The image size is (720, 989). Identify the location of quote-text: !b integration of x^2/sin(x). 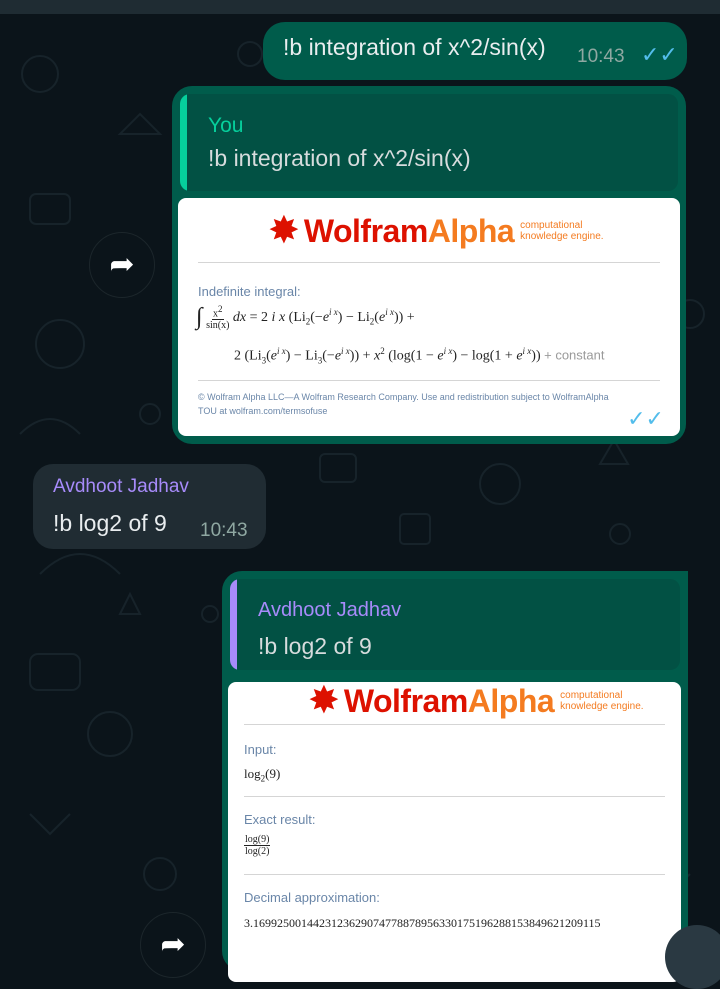
(339, 158).